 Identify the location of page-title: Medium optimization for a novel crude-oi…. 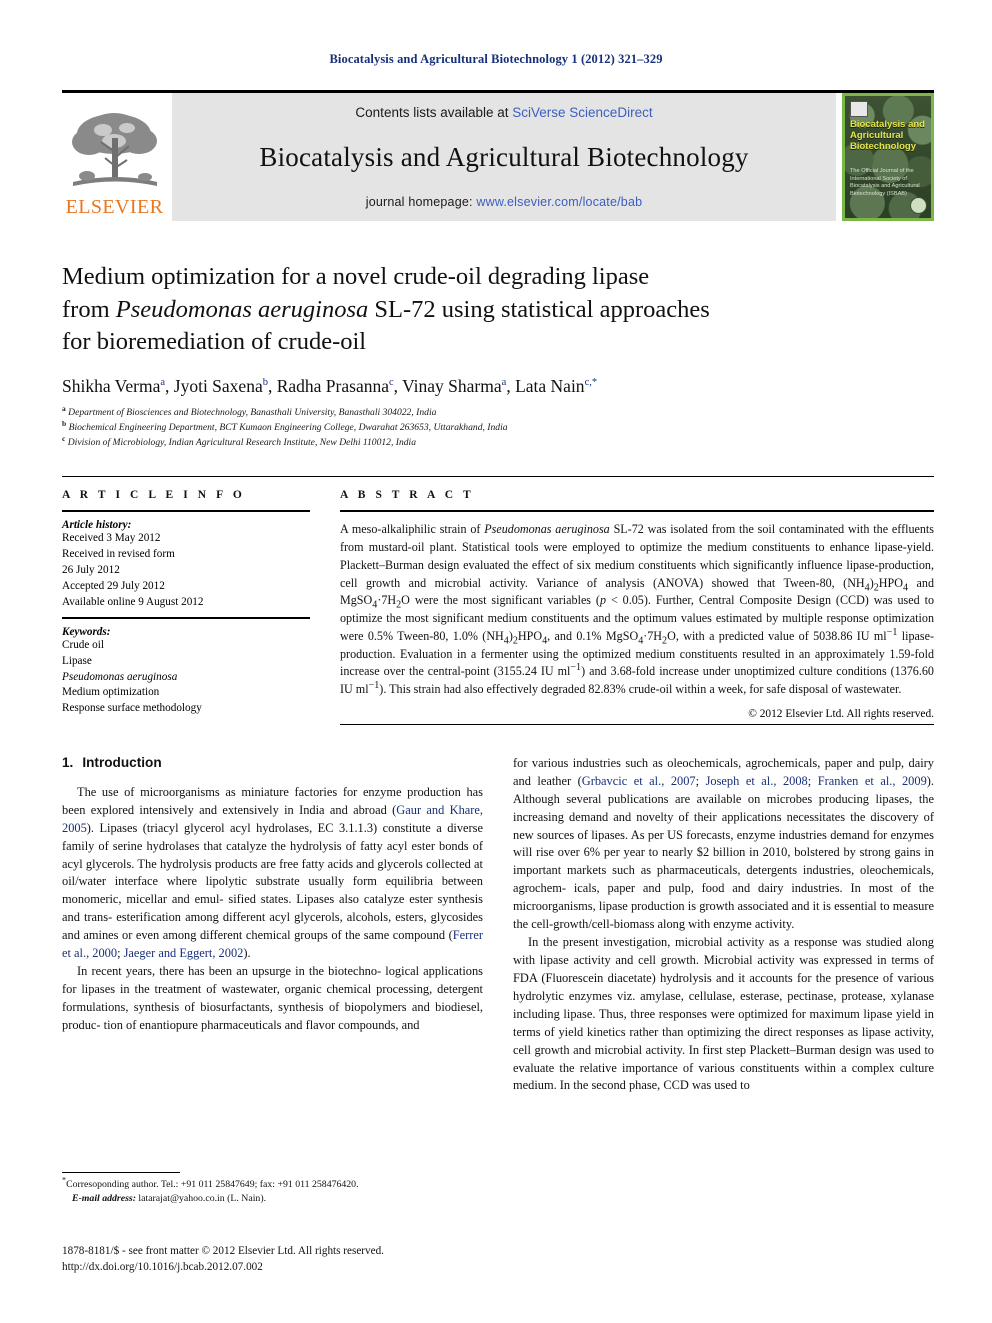
(496, 310).